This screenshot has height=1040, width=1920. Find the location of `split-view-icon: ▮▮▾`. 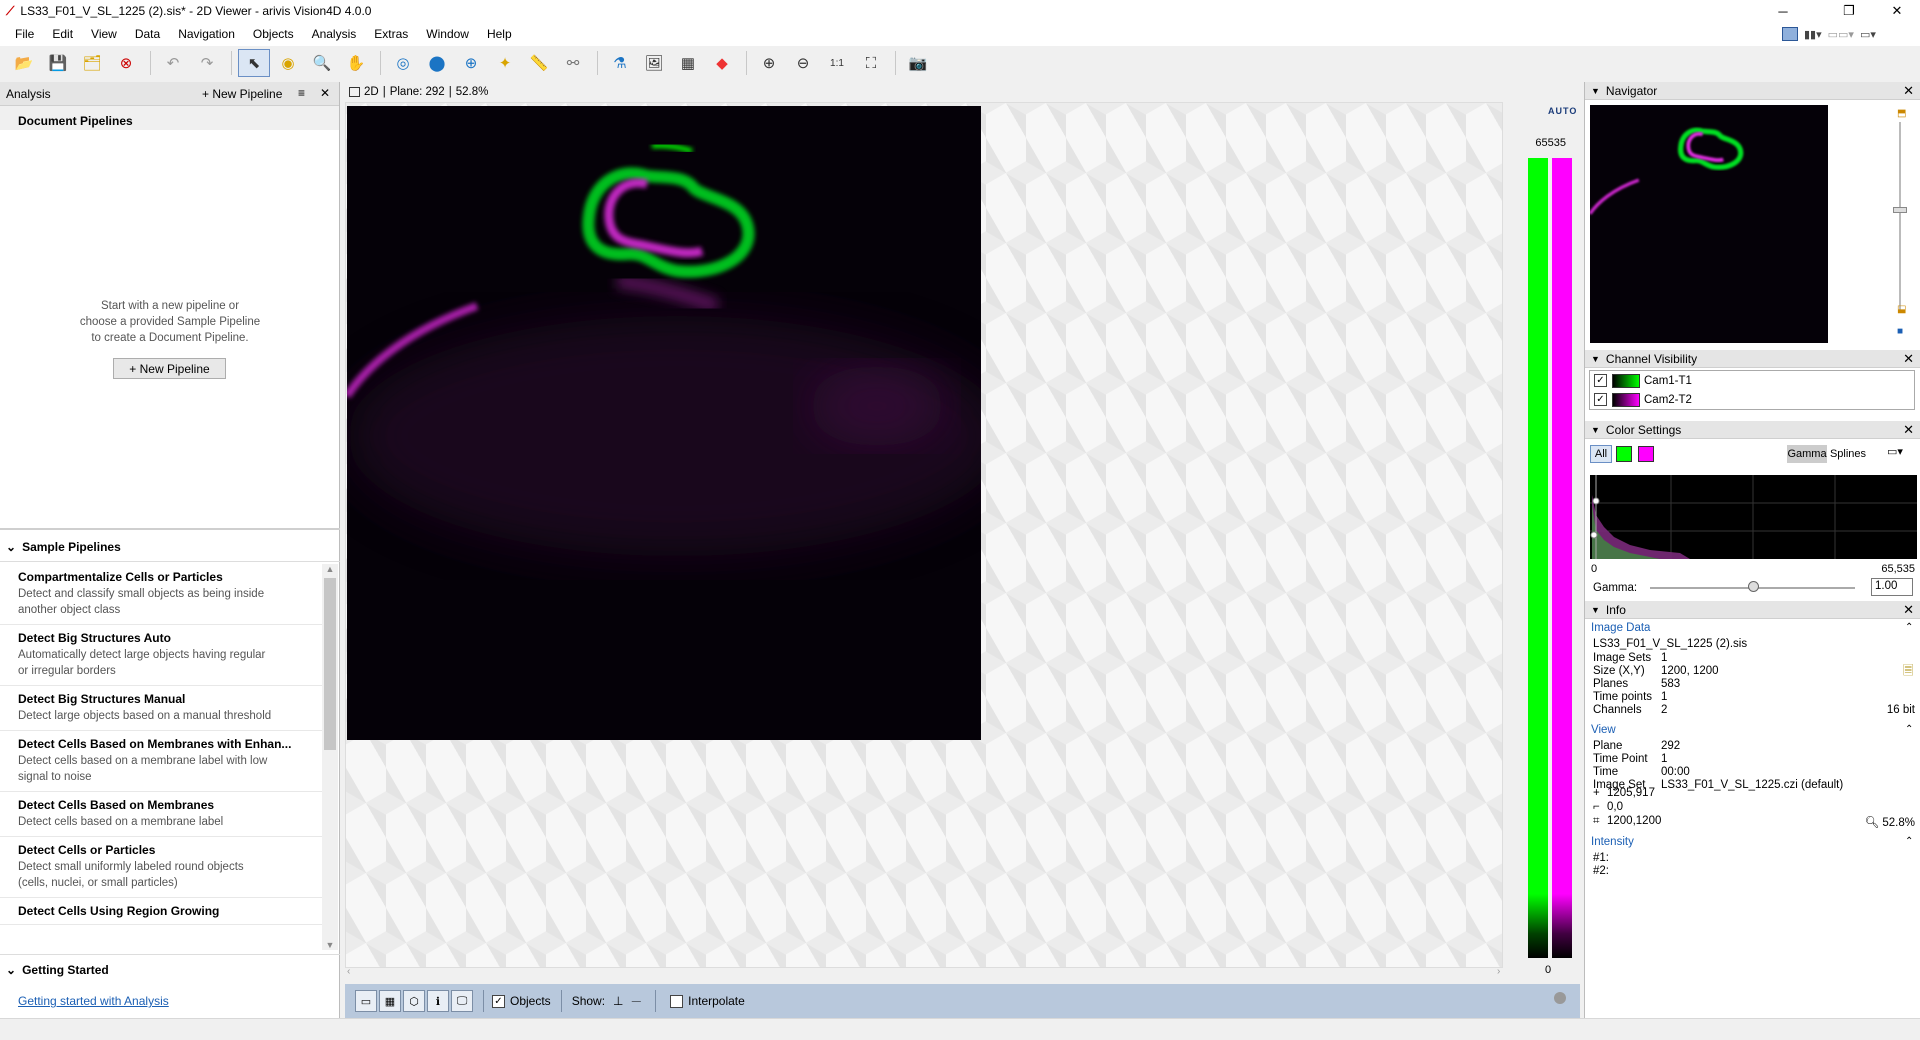

split-view-icon: ▮▮▾ is located at coordinates (1813, 34).